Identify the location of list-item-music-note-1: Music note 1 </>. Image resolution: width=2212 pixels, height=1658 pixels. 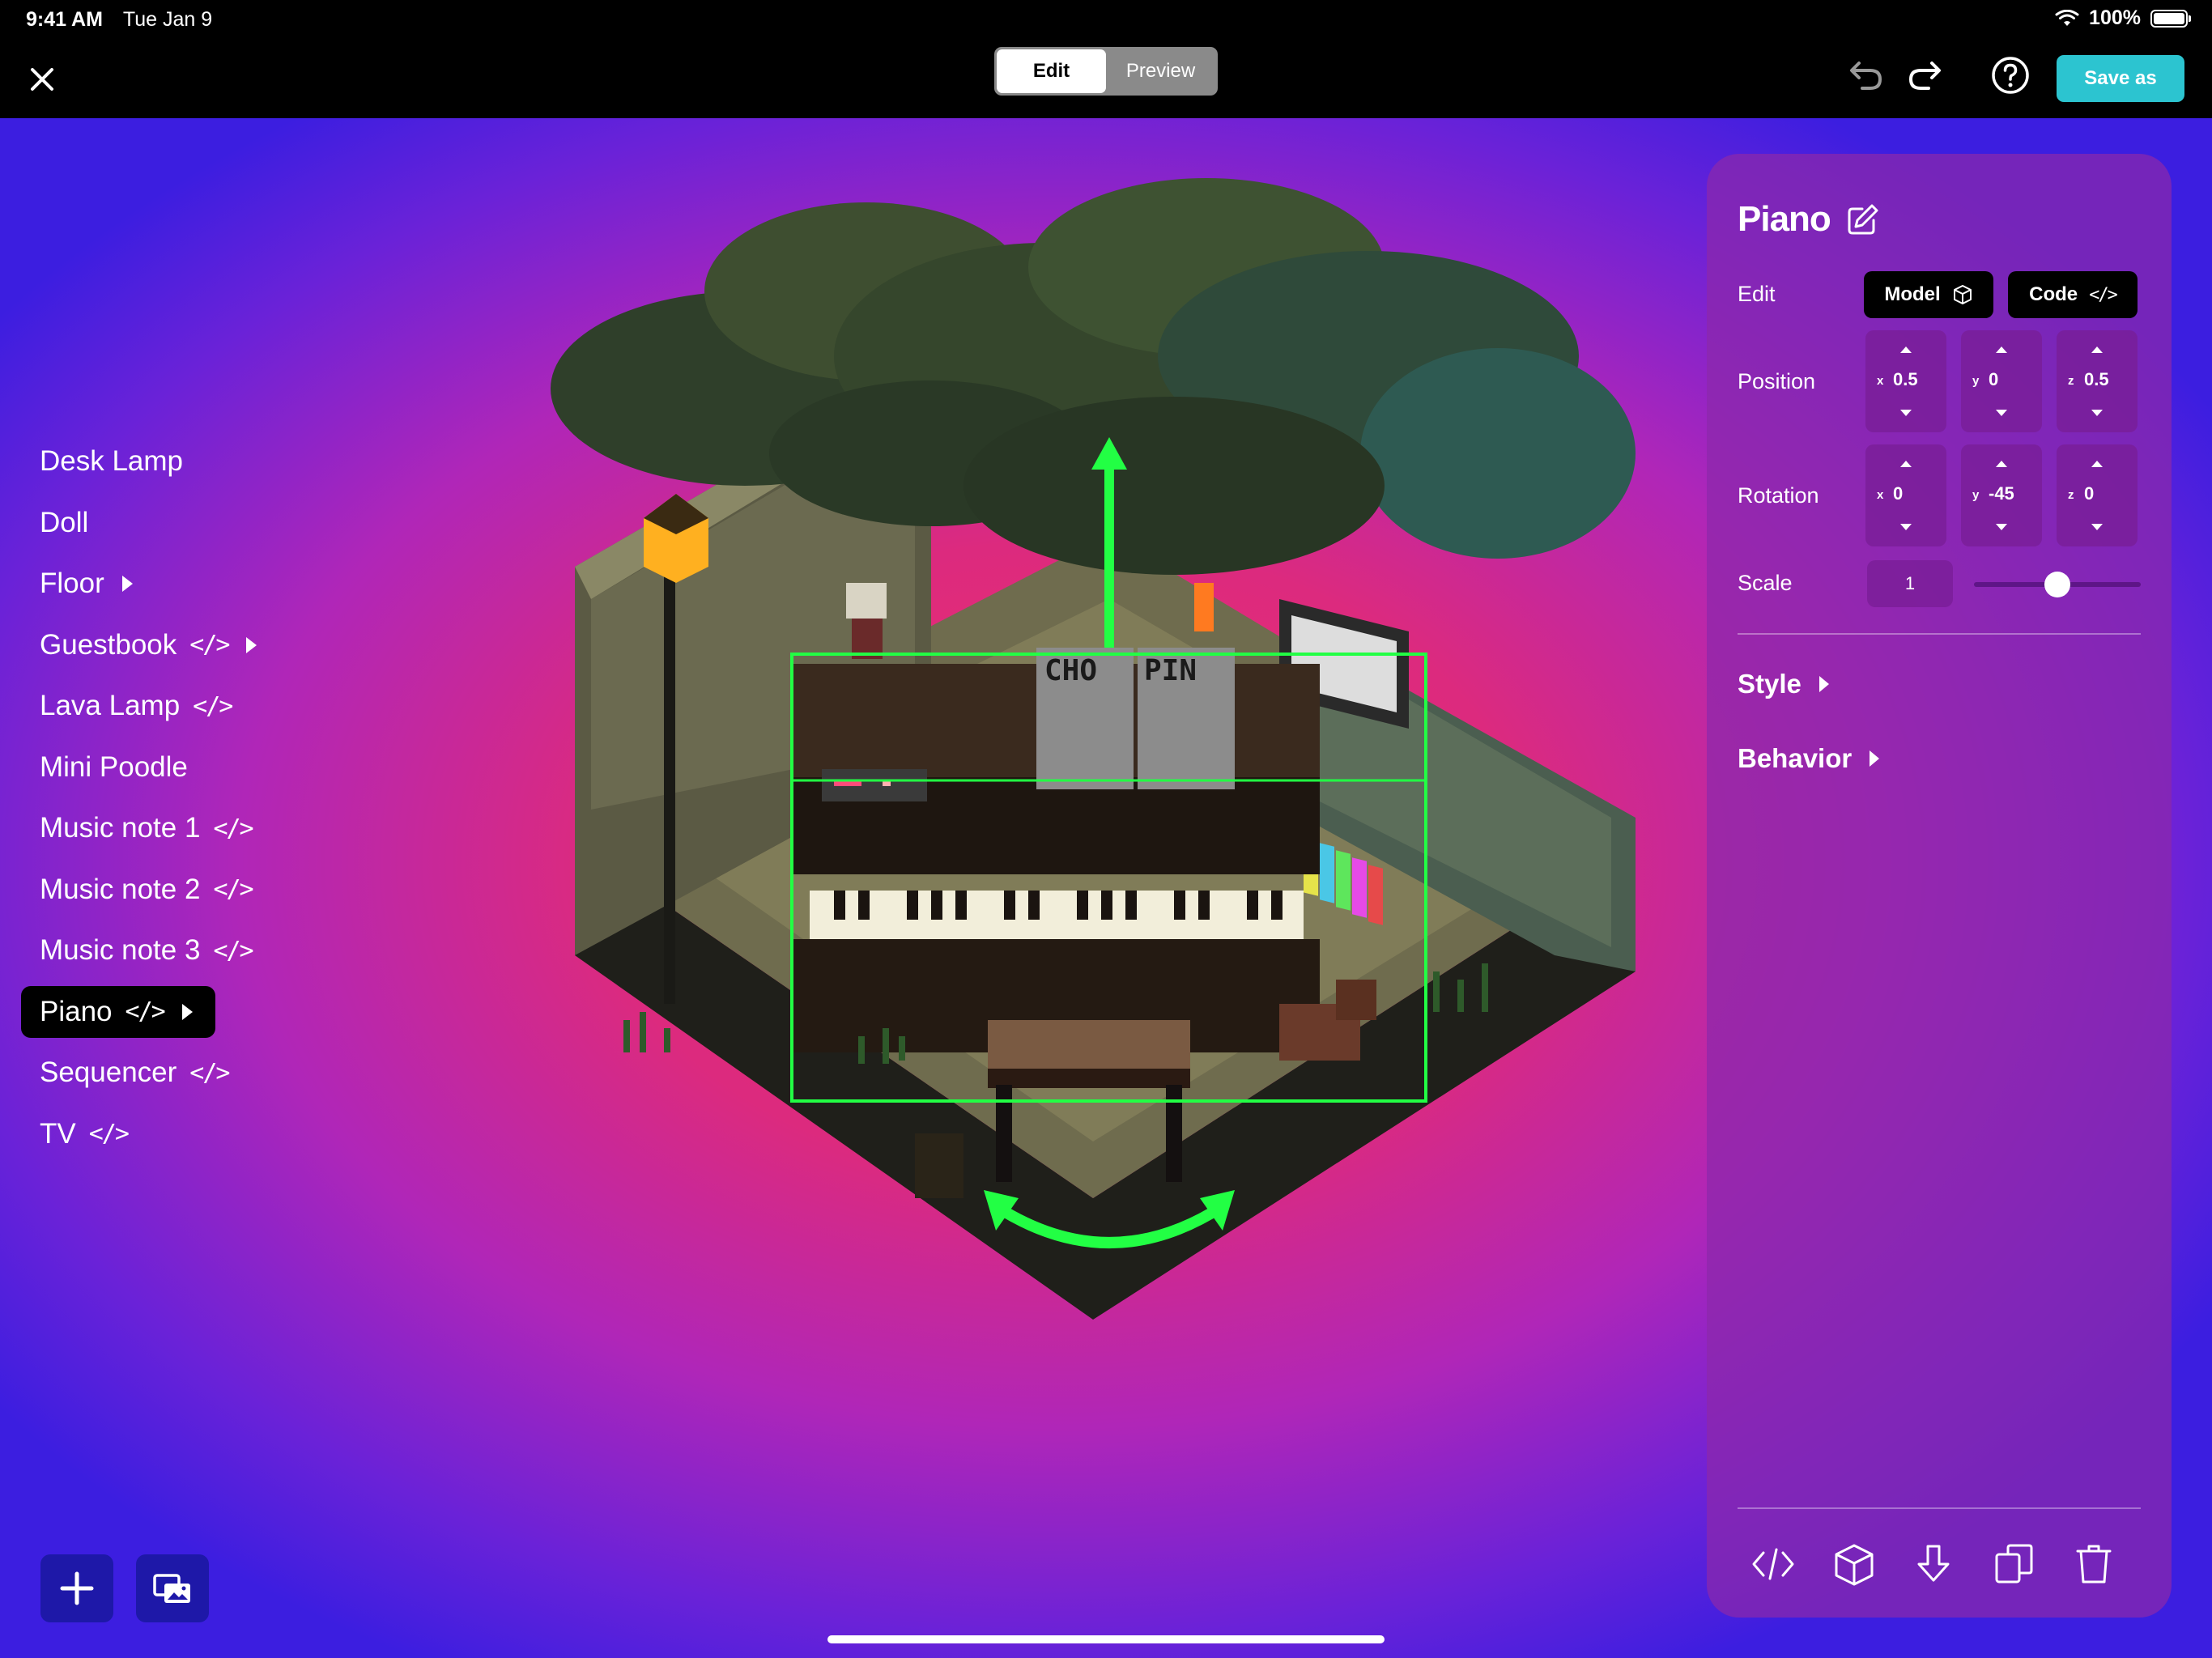
(159, 828).